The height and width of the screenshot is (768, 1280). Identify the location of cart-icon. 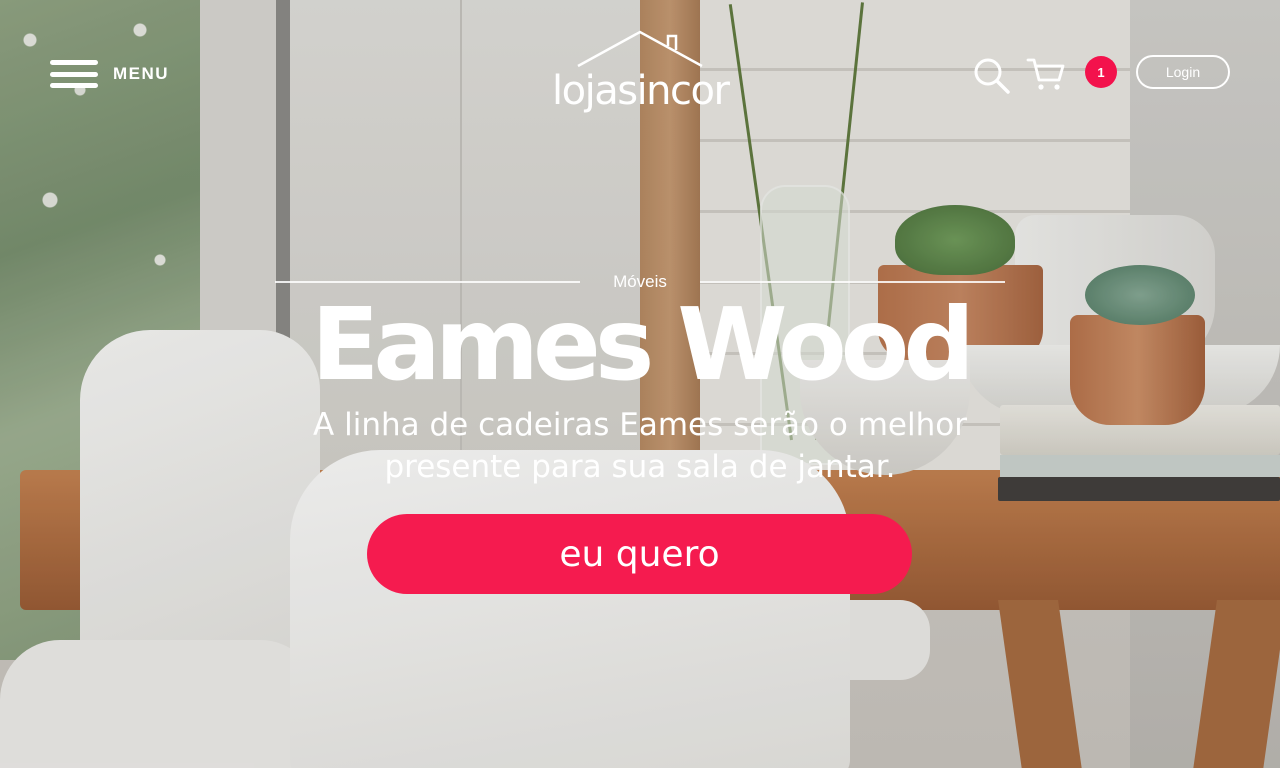
(1045, 74).